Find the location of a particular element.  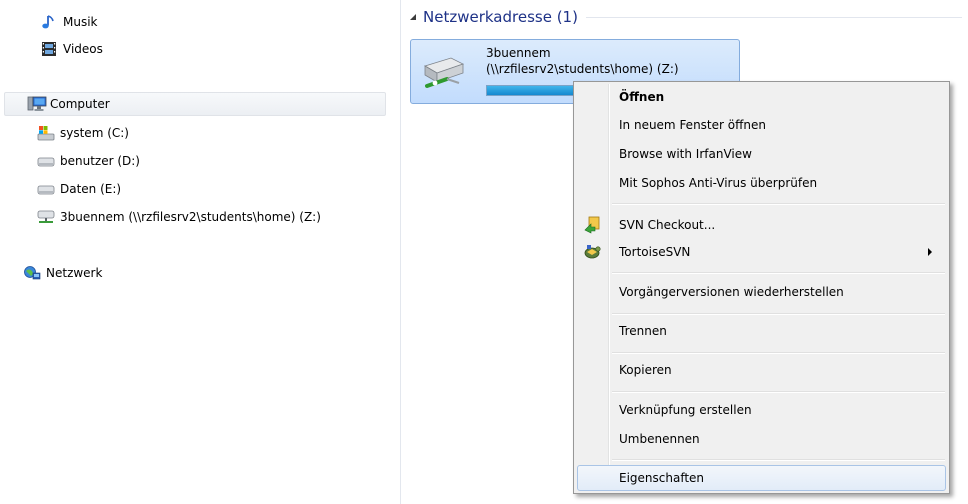

menu-item-copy: Kopieren is located at coordinates (761, 370).